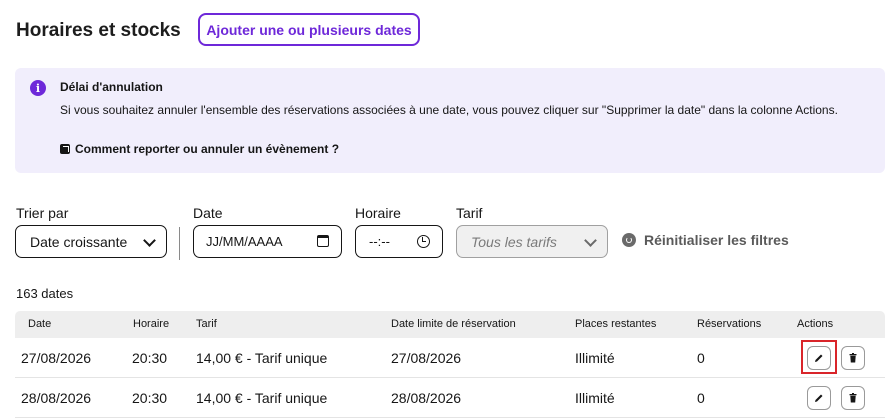 This screenshot has height=418, width=895. What do you see at coordinates (423, 241) in the screenshot?
I see `clock-icon` at bounding box center [423, 241].